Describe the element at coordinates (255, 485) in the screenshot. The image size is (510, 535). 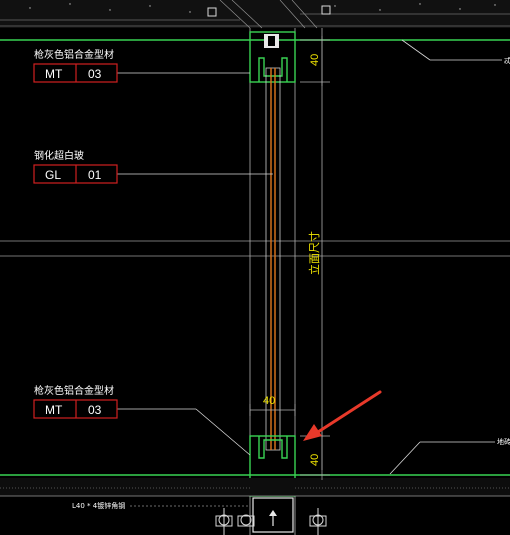
I see `floor` at that location.